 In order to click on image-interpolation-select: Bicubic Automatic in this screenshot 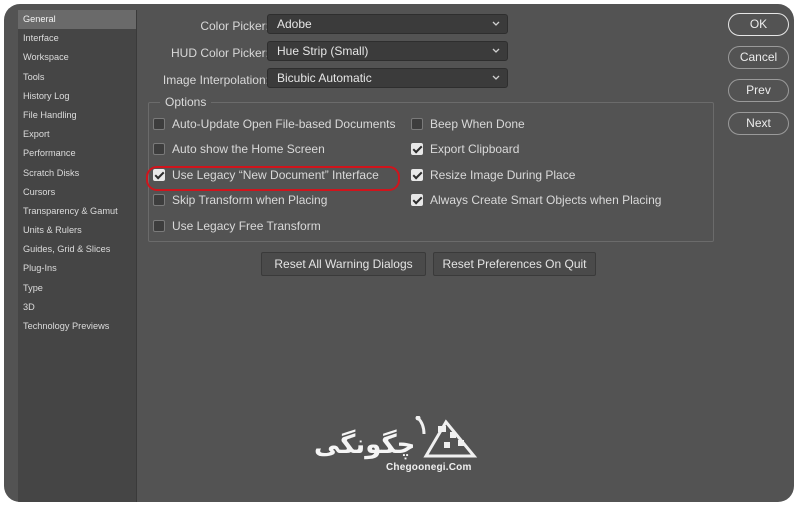, I will do `click(387, 78)`.